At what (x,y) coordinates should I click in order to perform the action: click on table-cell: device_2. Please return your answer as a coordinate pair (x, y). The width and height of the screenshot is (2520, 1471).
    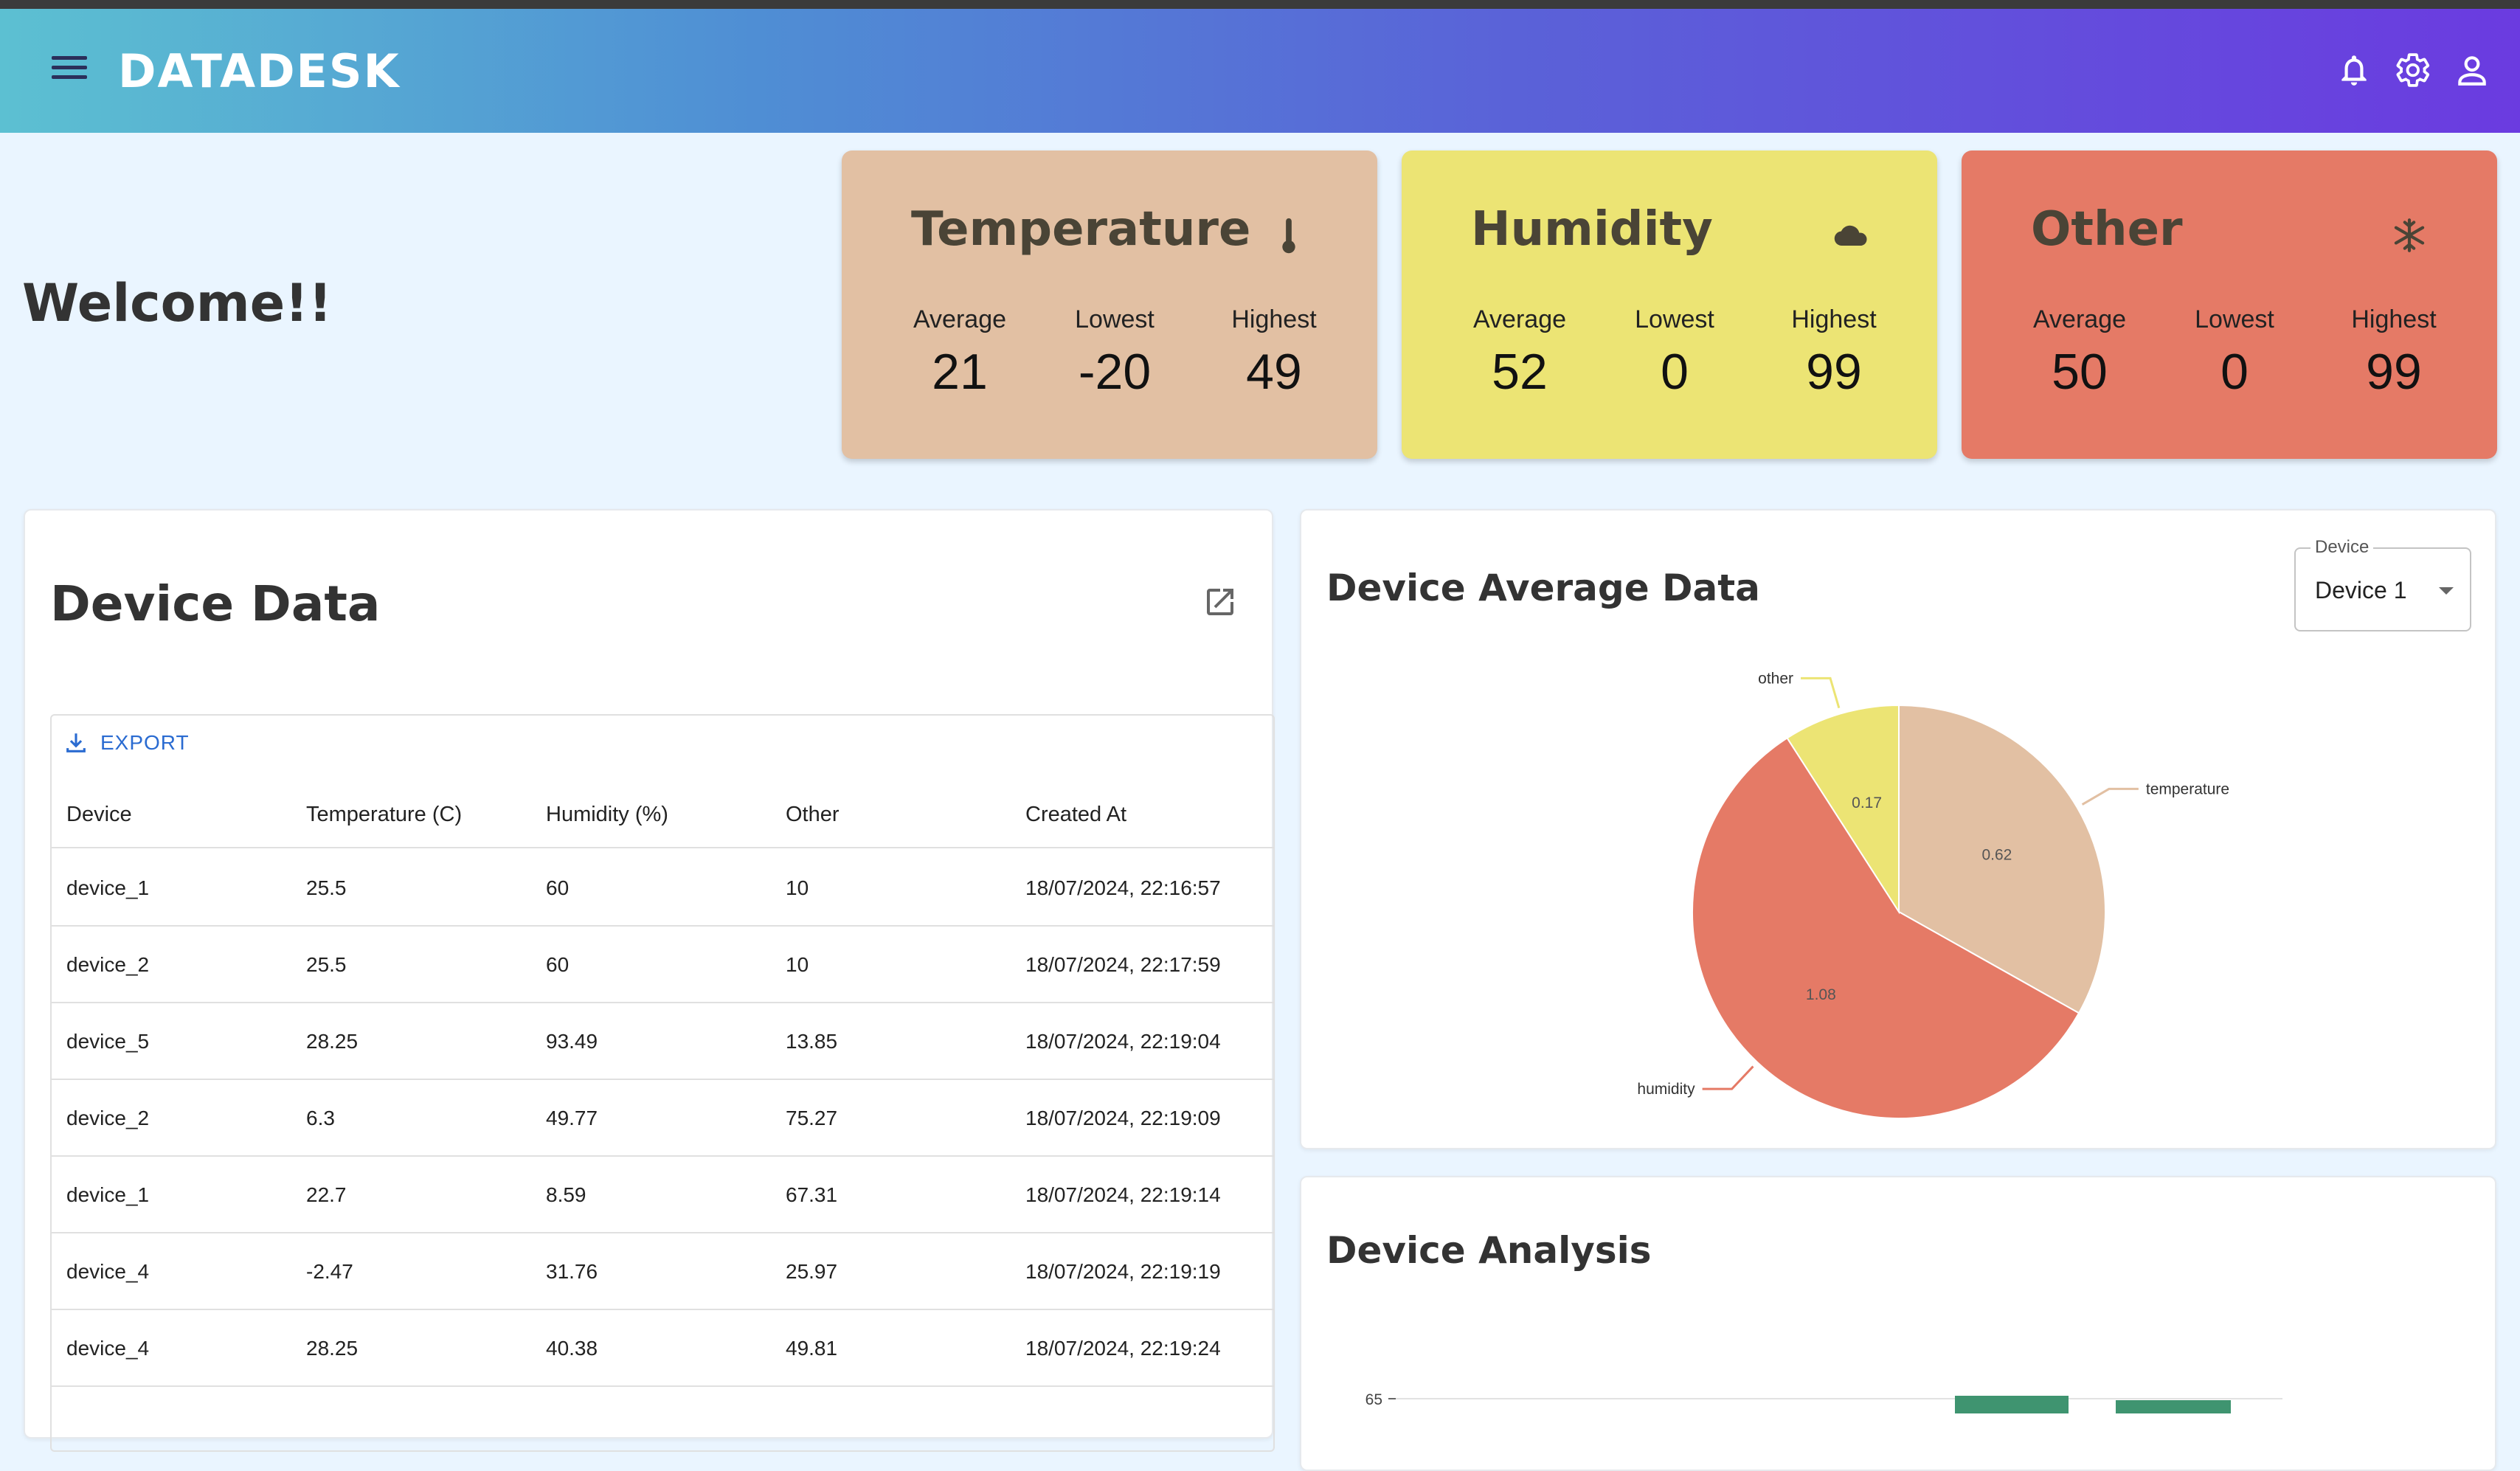
    Looking at the image, I should click on (108, 1118).